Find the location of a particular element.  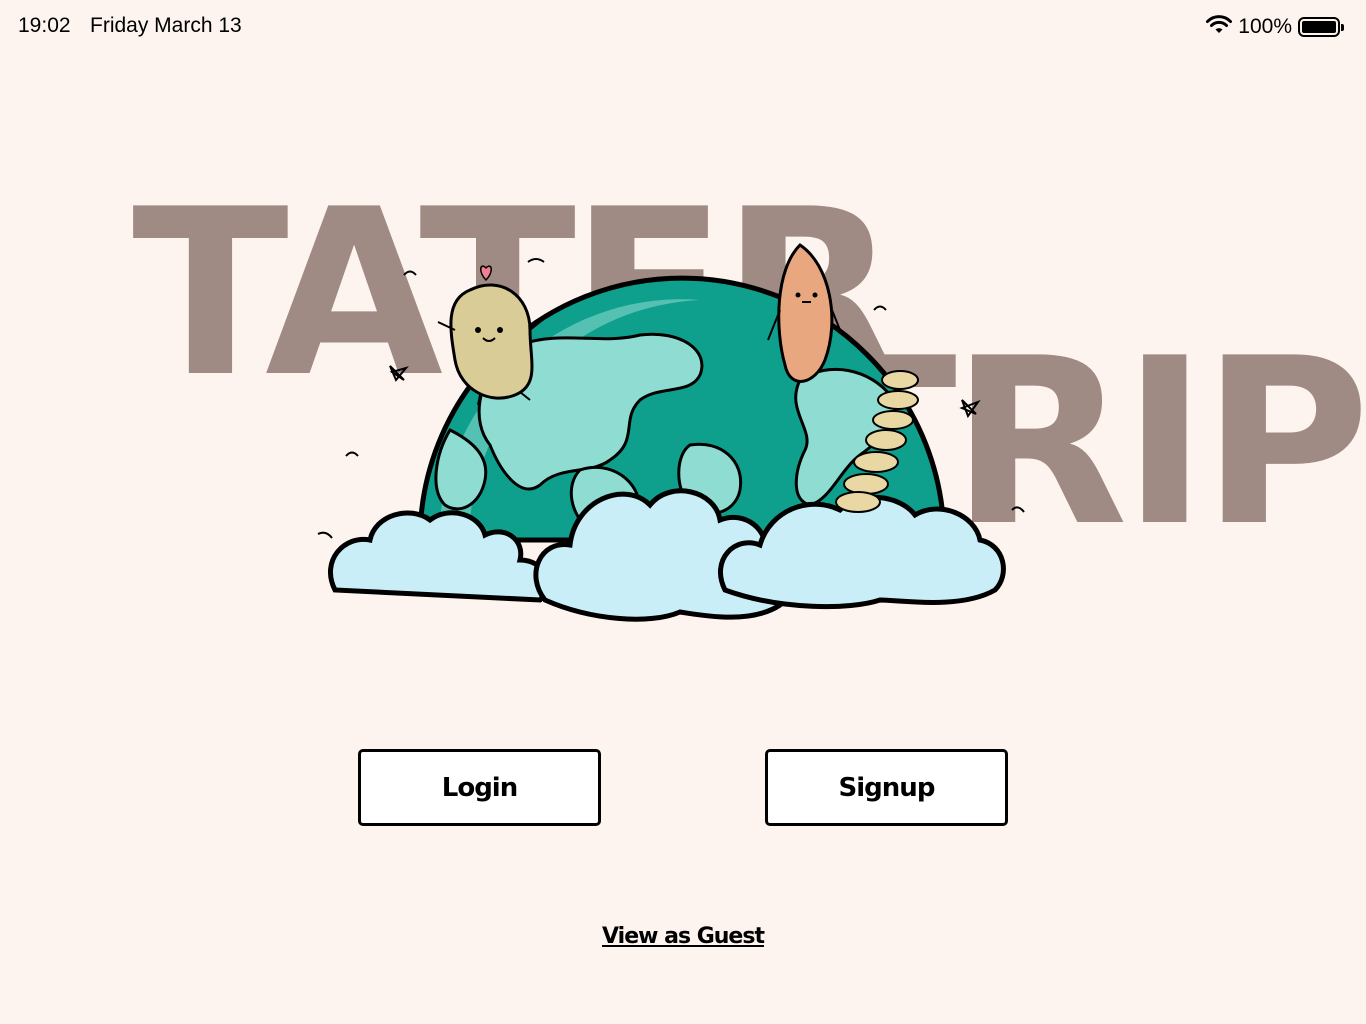

view-as-guest-link-container: View as Guest is located at coordinates (683, 936).